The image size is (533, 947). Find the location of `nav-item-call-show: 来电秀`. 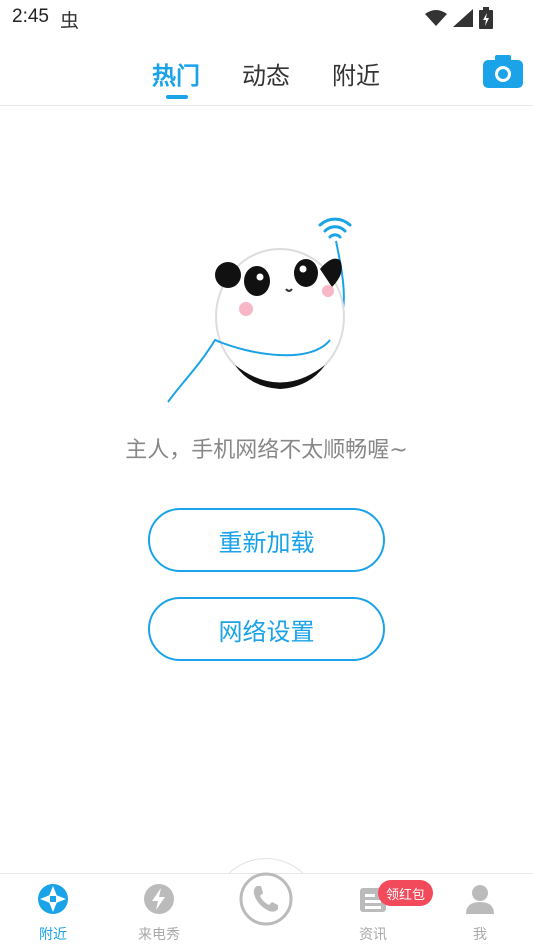

nav-item-call-show: 来电秀 is located at coordinates (159, 913).